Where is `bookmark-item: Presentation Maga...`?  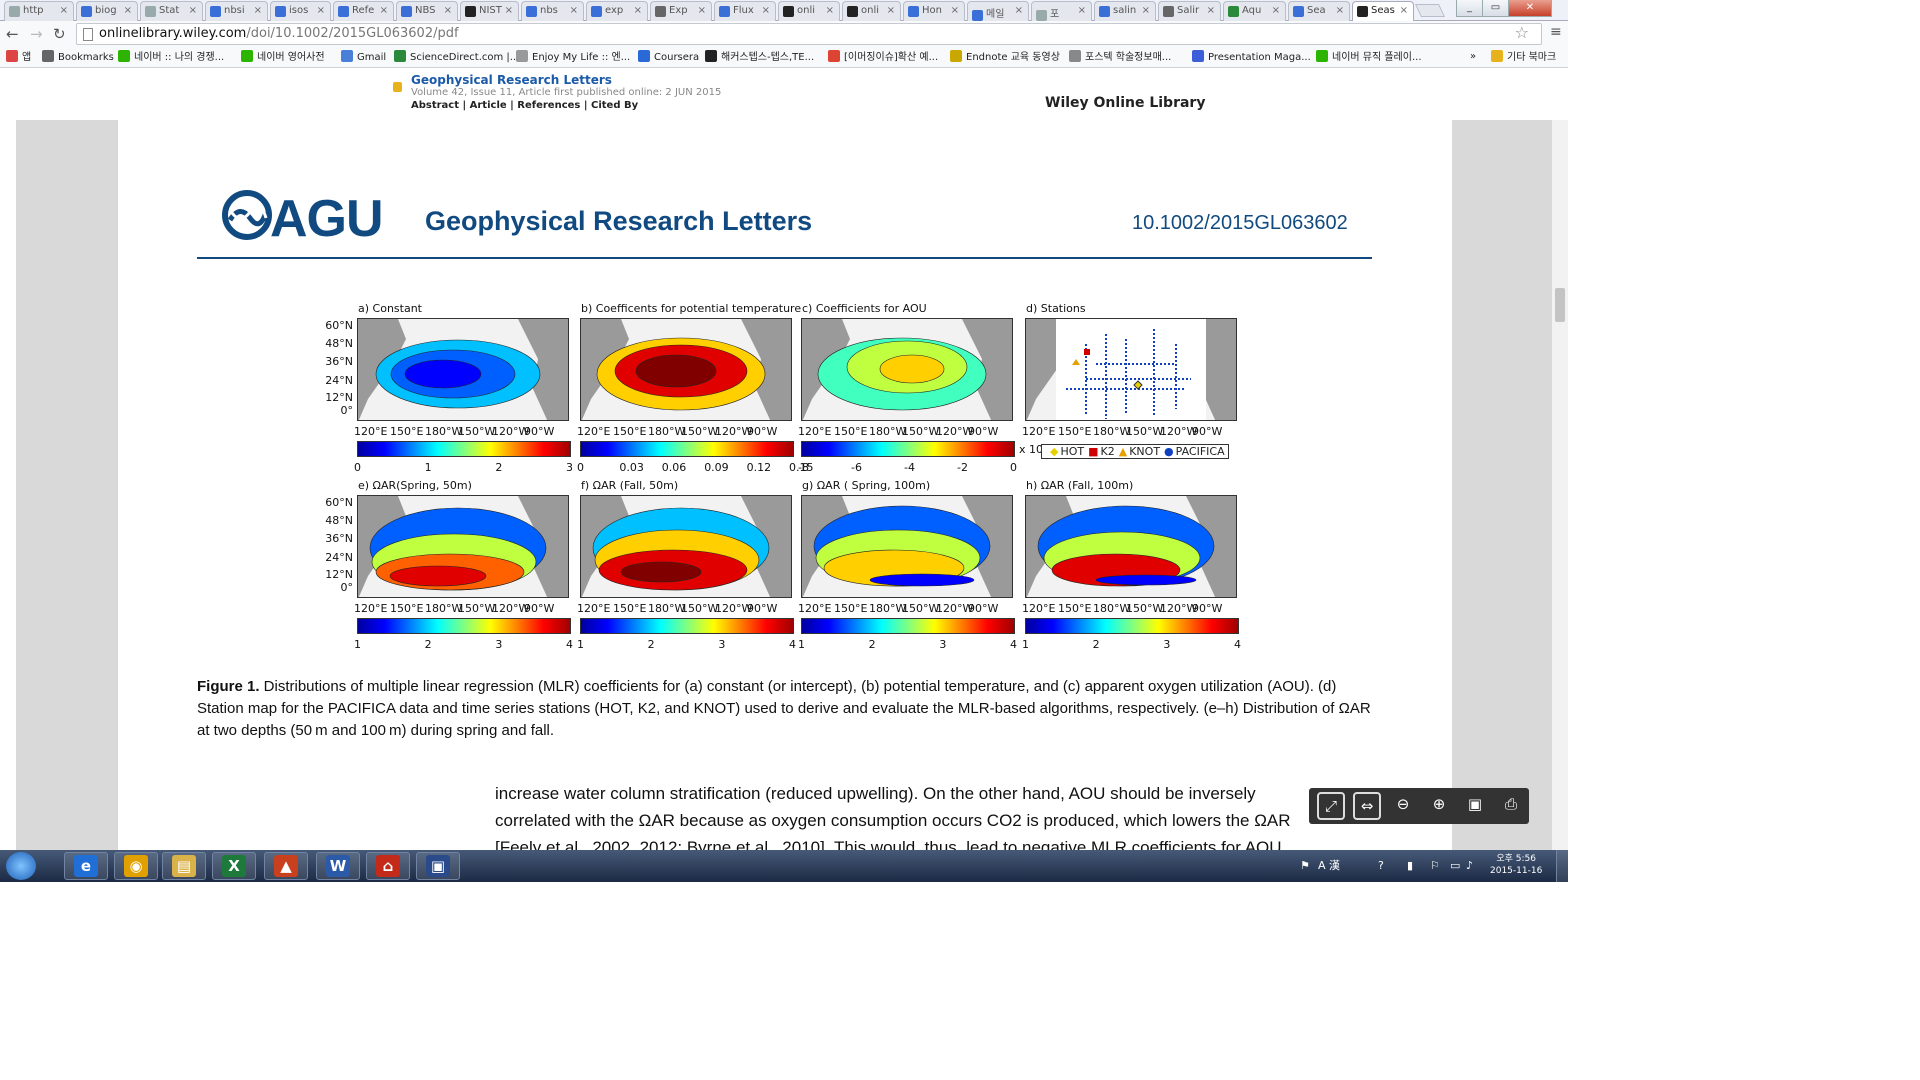
bookmark-item: Presentation Maga... is located at coordinates (1251, 57).